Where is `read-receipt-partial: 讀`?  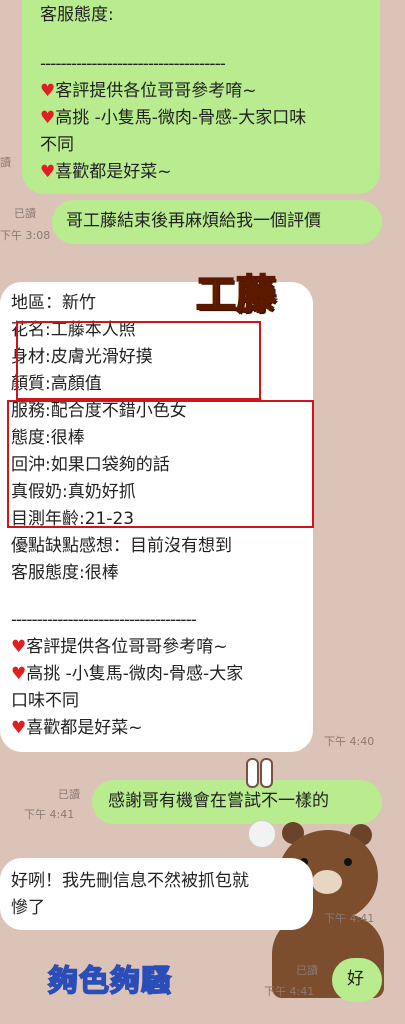 read-receipt-partial: 讀 is located at coordinates (5, 162).